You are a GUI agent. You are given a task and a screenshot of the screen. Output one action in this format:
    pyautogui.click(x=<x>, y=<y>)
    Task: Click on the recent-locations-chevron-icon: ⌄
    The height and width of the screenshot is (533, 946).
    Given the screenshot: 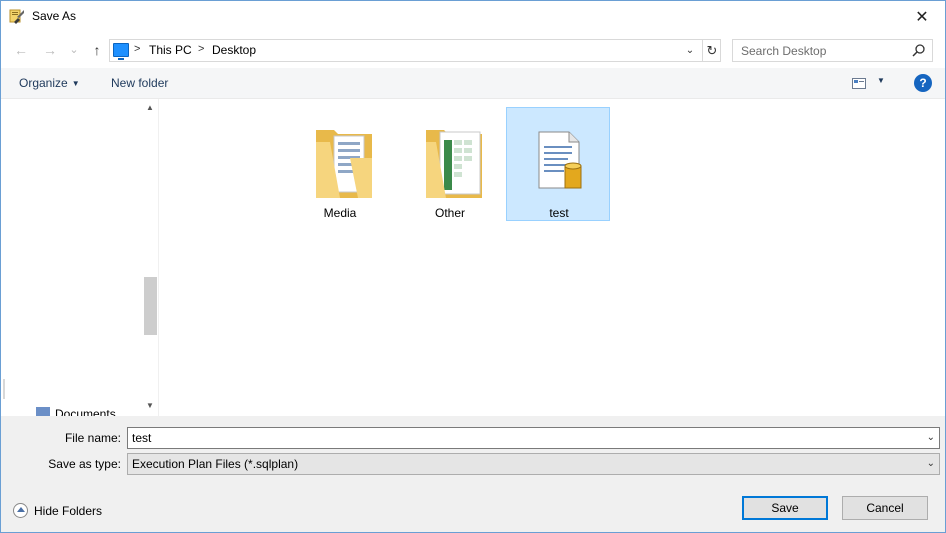 What is the action you would take?
    pyautogui.click(x=74, y=50)
    